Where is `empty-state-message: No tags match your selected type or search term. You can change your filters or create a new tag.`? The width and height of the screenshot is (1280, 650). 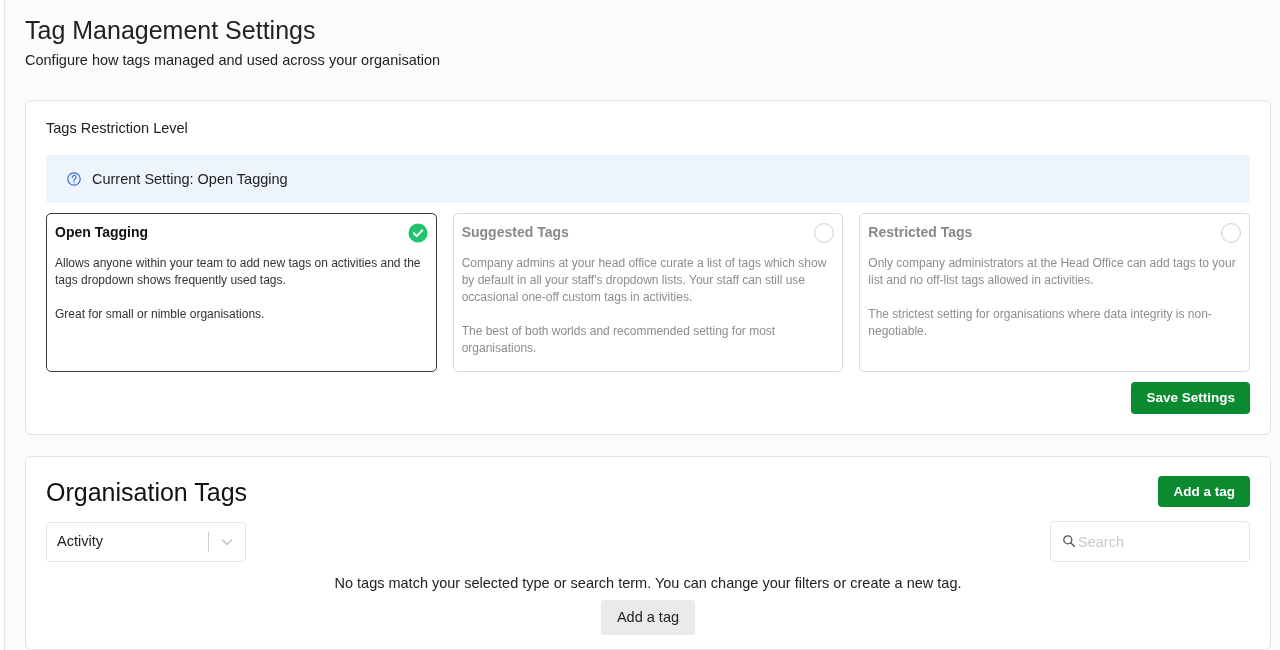
empty-state-message: No tags match your selected type or search term. You can change your filters or create a new tag. is located at coordinates (648, 583).